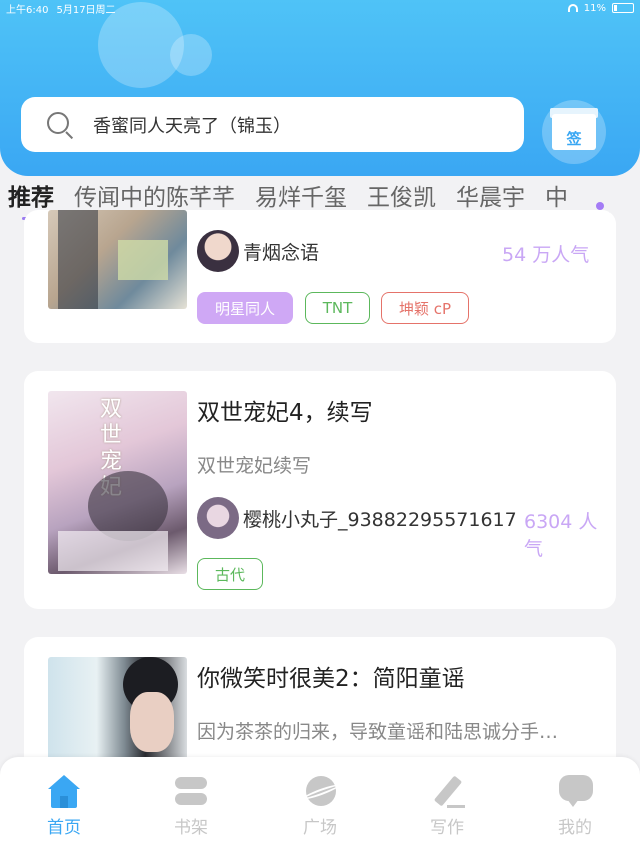 This screenshot has width=640, height=853. What do you see at coordinates (254, 466) in the screenshot?
I see `book-description: 双世宠妃续写` at bounding box center [254, 466].